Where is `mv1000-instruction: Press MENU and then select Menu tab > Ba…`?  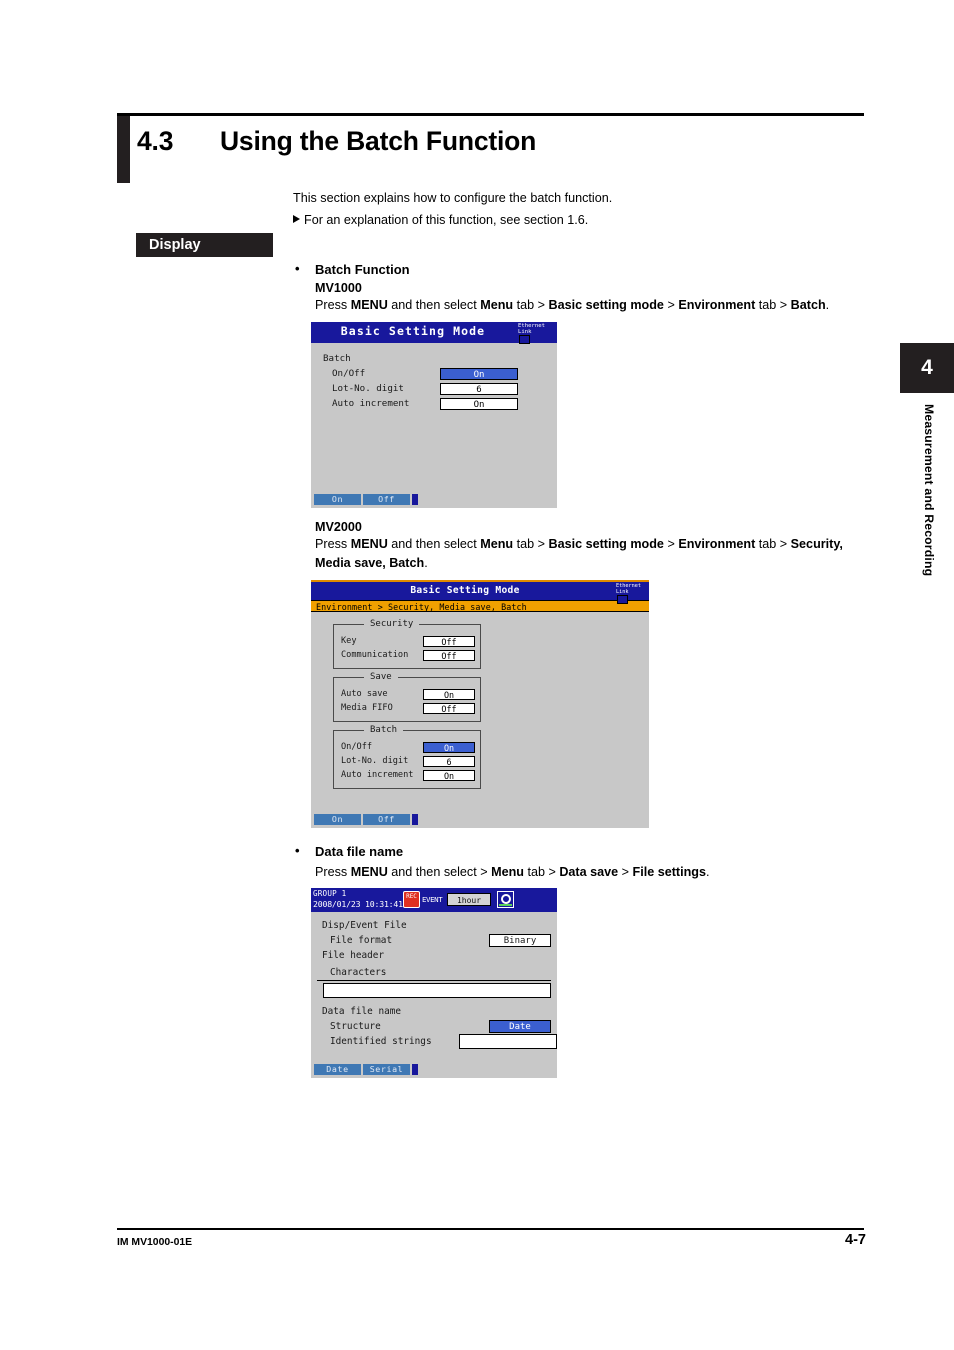
mv1000-instruction: Press MENU and then select Menu tab > Ba… is located at coordinates (583, 306).